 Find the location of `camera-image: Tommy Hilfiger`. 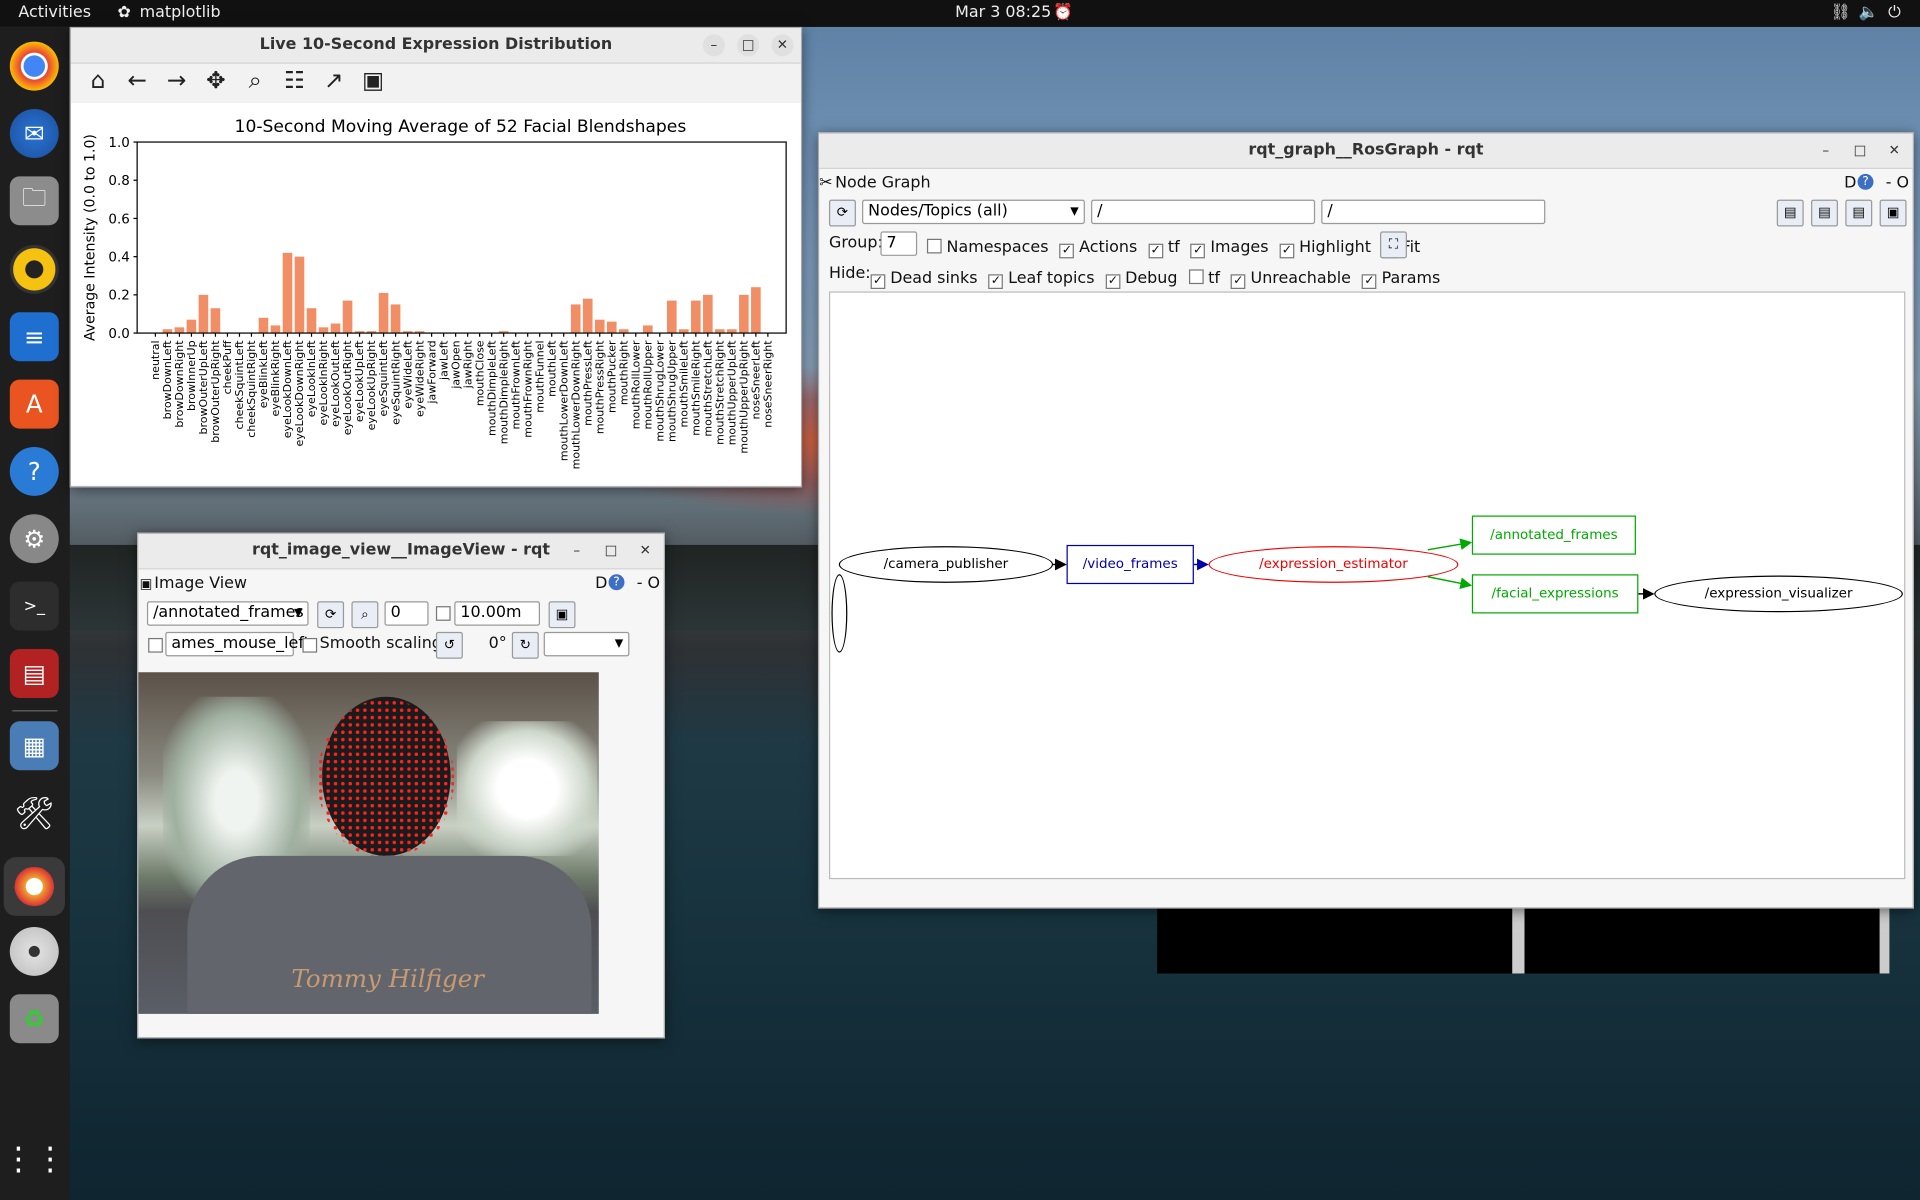

camera-image: Tommy Hilfiger is located at coordinates (368, 843).